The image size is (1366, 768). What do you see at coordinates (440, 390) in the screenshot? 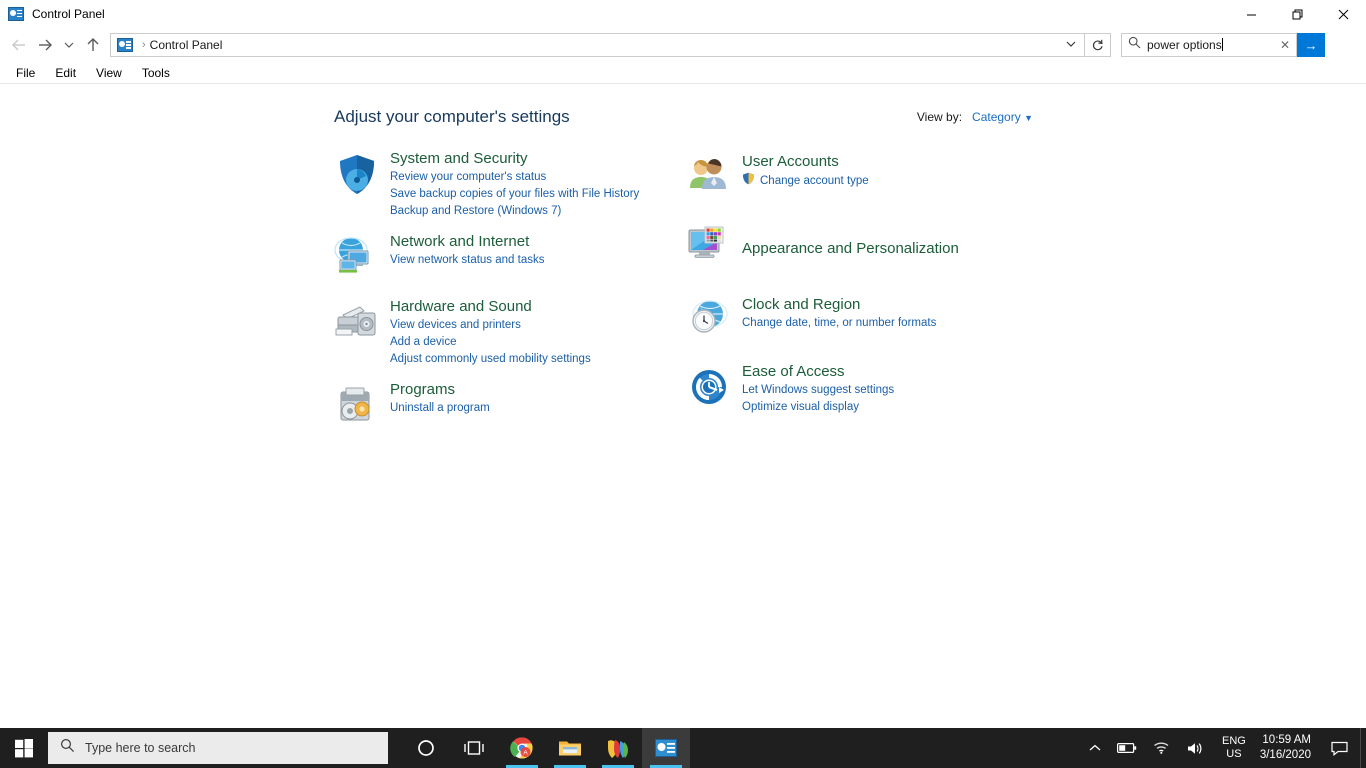
I see `category-title: Programs` at bounding box center [440, 390].